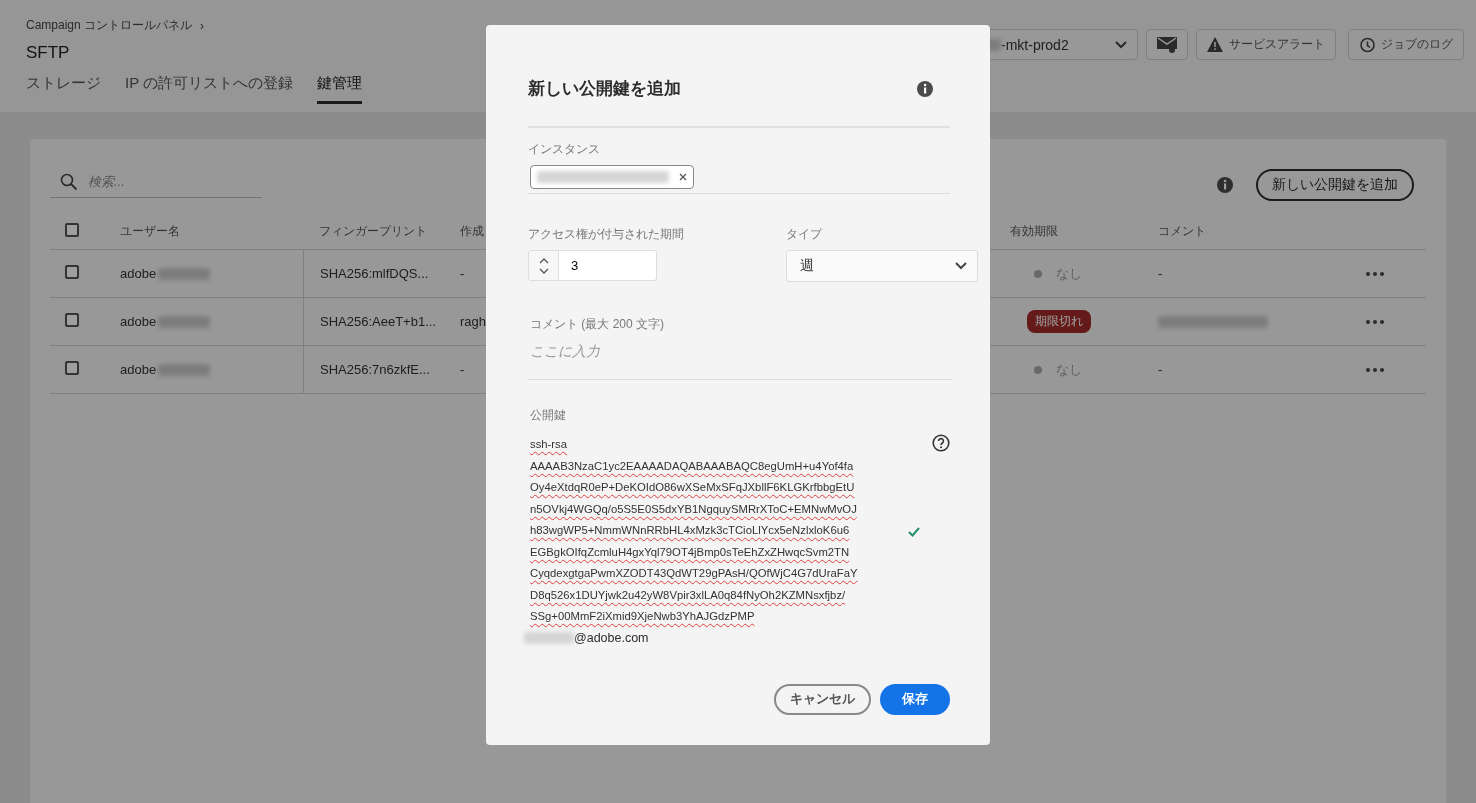 This screenshot has width=1476, height=803. What do you see at coordinates (1059, 321) in the screenshot?
I see `expired-badge: 期限切れ` at bounding box center [1059, 321].